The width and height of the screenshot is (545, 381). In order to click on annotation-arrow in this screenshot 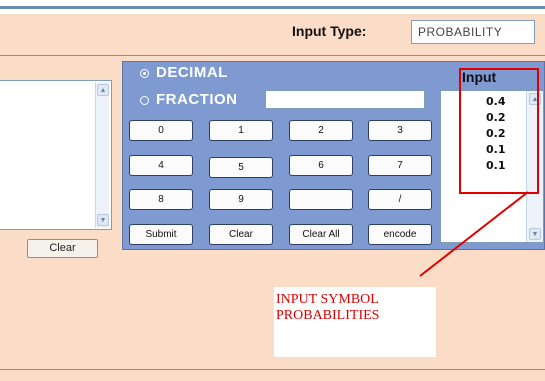, I will do `click(474, 234)`.